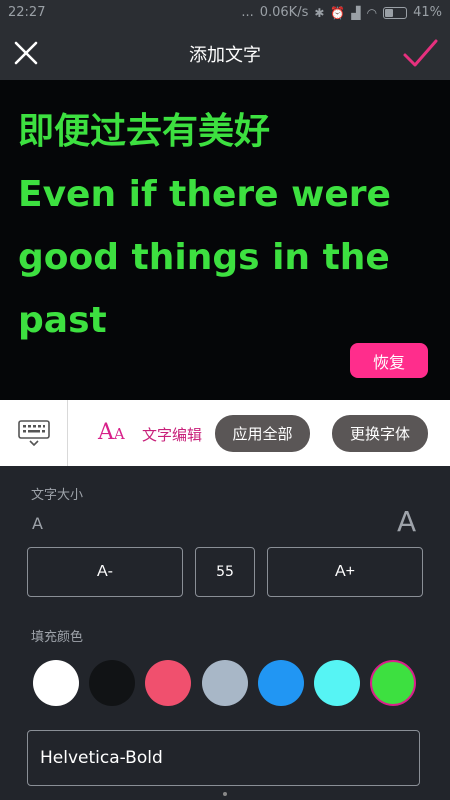 Image resolution: width=450 pixels, height=800 pixels. I want to click on alarm-icon: ⏰, so click(338, 12).